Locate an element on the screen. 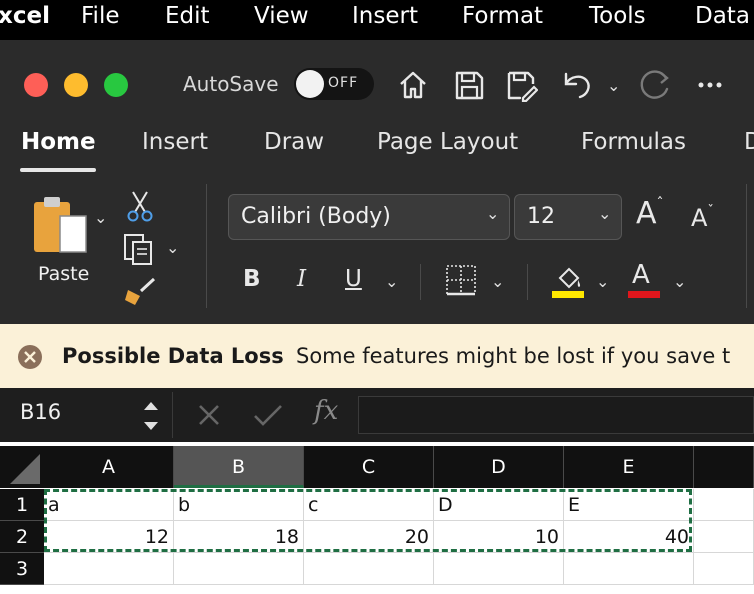  cell-d3 is located at coordinates (499, 569).